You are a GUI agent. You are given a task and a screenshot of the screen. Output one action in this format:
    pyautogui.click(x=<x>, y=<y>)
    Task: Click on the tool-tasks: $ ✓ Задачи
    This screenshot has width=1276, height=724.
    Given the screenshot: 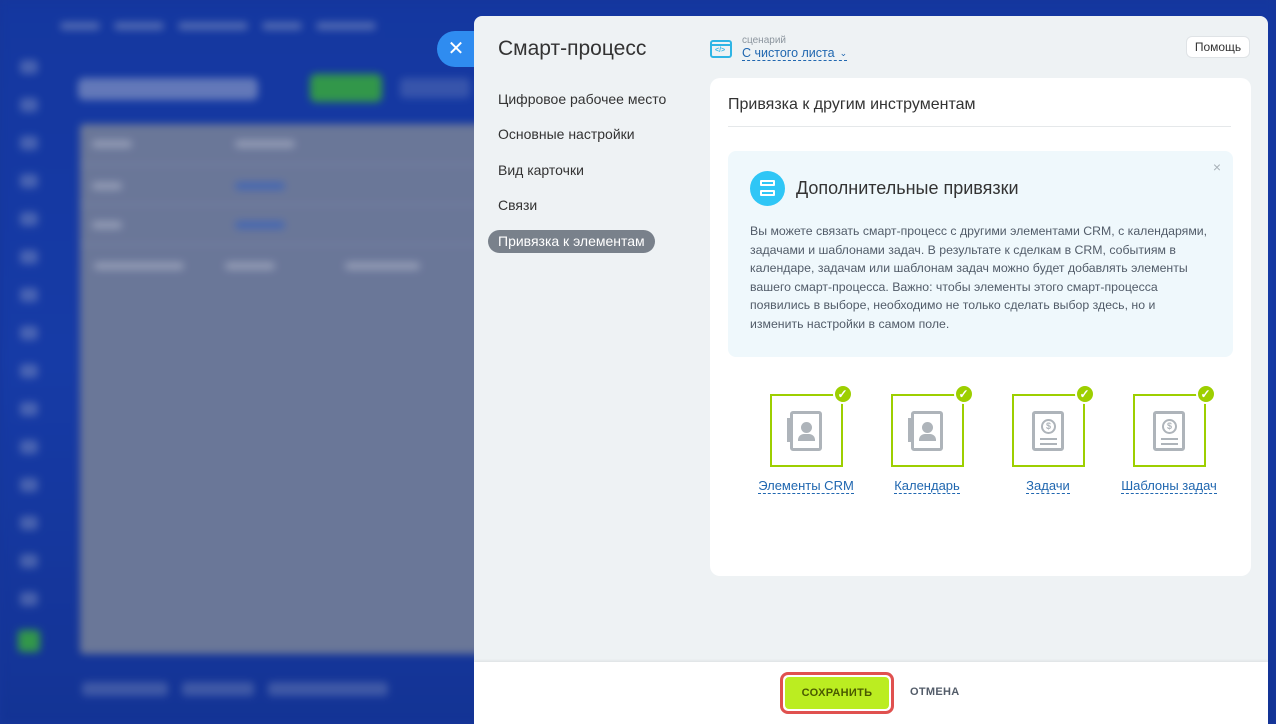 What is the action you would take?
    pyautogui.click(x=1048, y=438)
    